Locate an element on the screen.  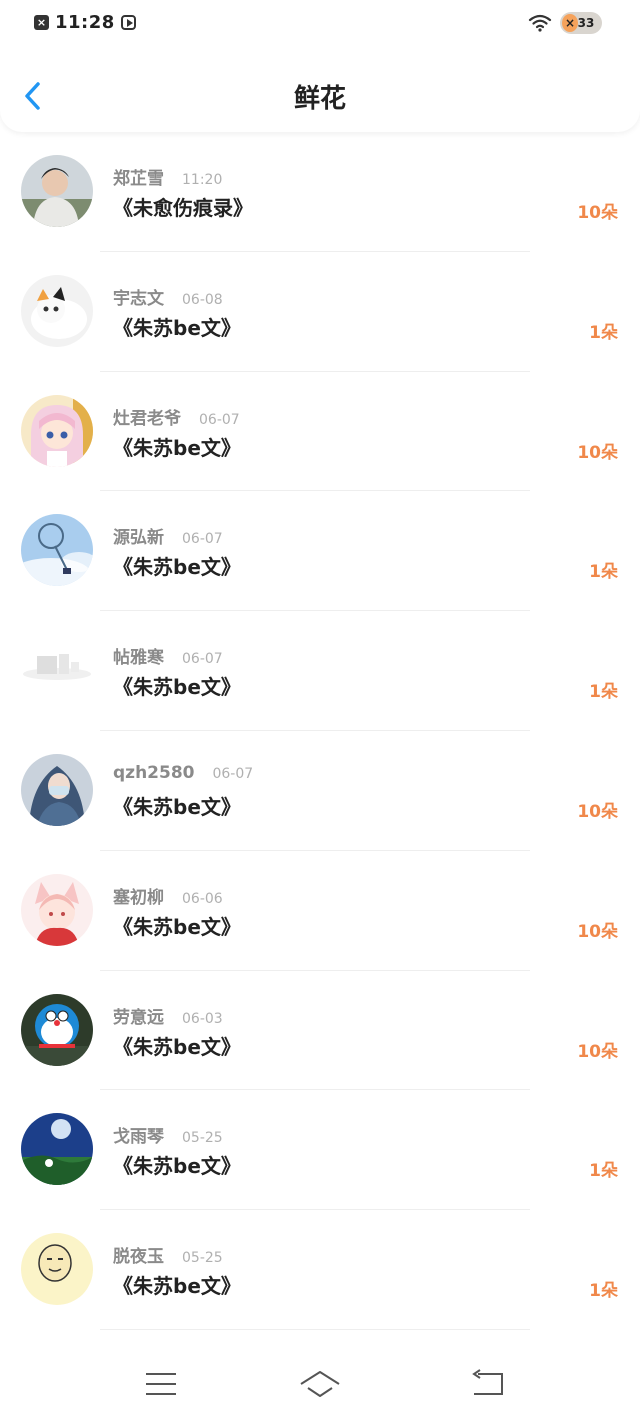
battery-icon: × is located at coordinates (570, 23).